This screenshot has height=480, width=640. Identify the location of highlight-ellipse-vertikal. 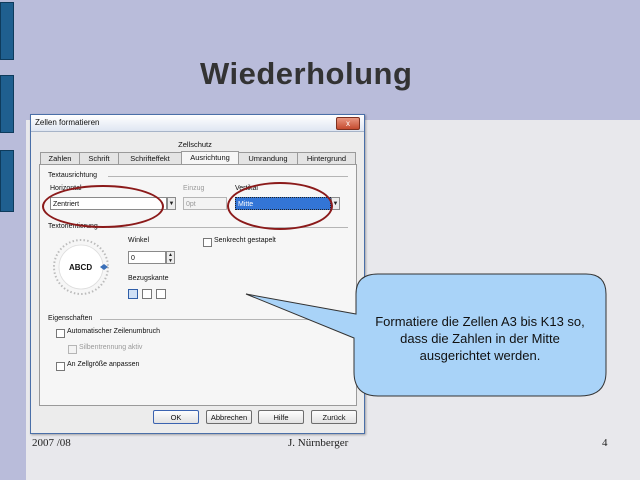
(280, 206).